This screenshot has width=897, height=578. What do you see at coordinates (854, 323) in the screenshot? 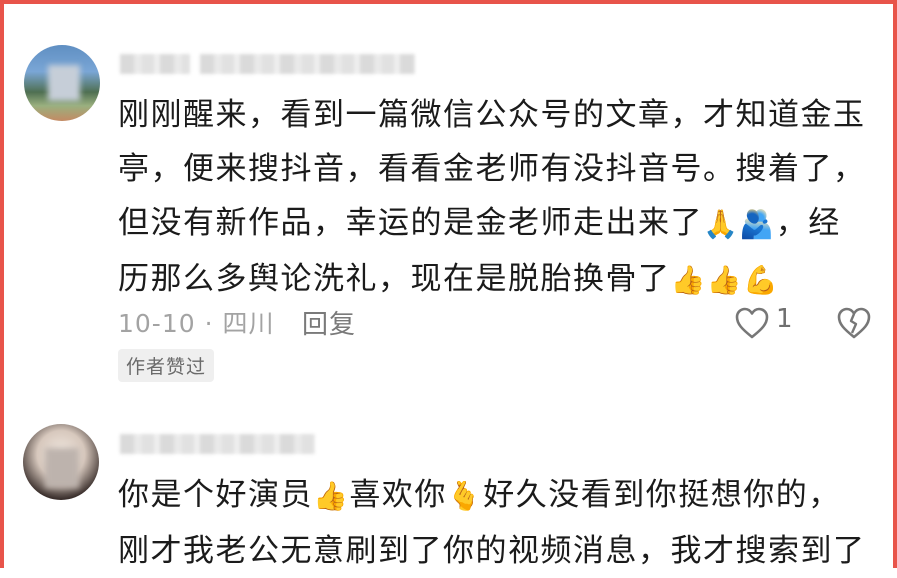
I see `broken-heart-icon` at bounding box center [854, 323].